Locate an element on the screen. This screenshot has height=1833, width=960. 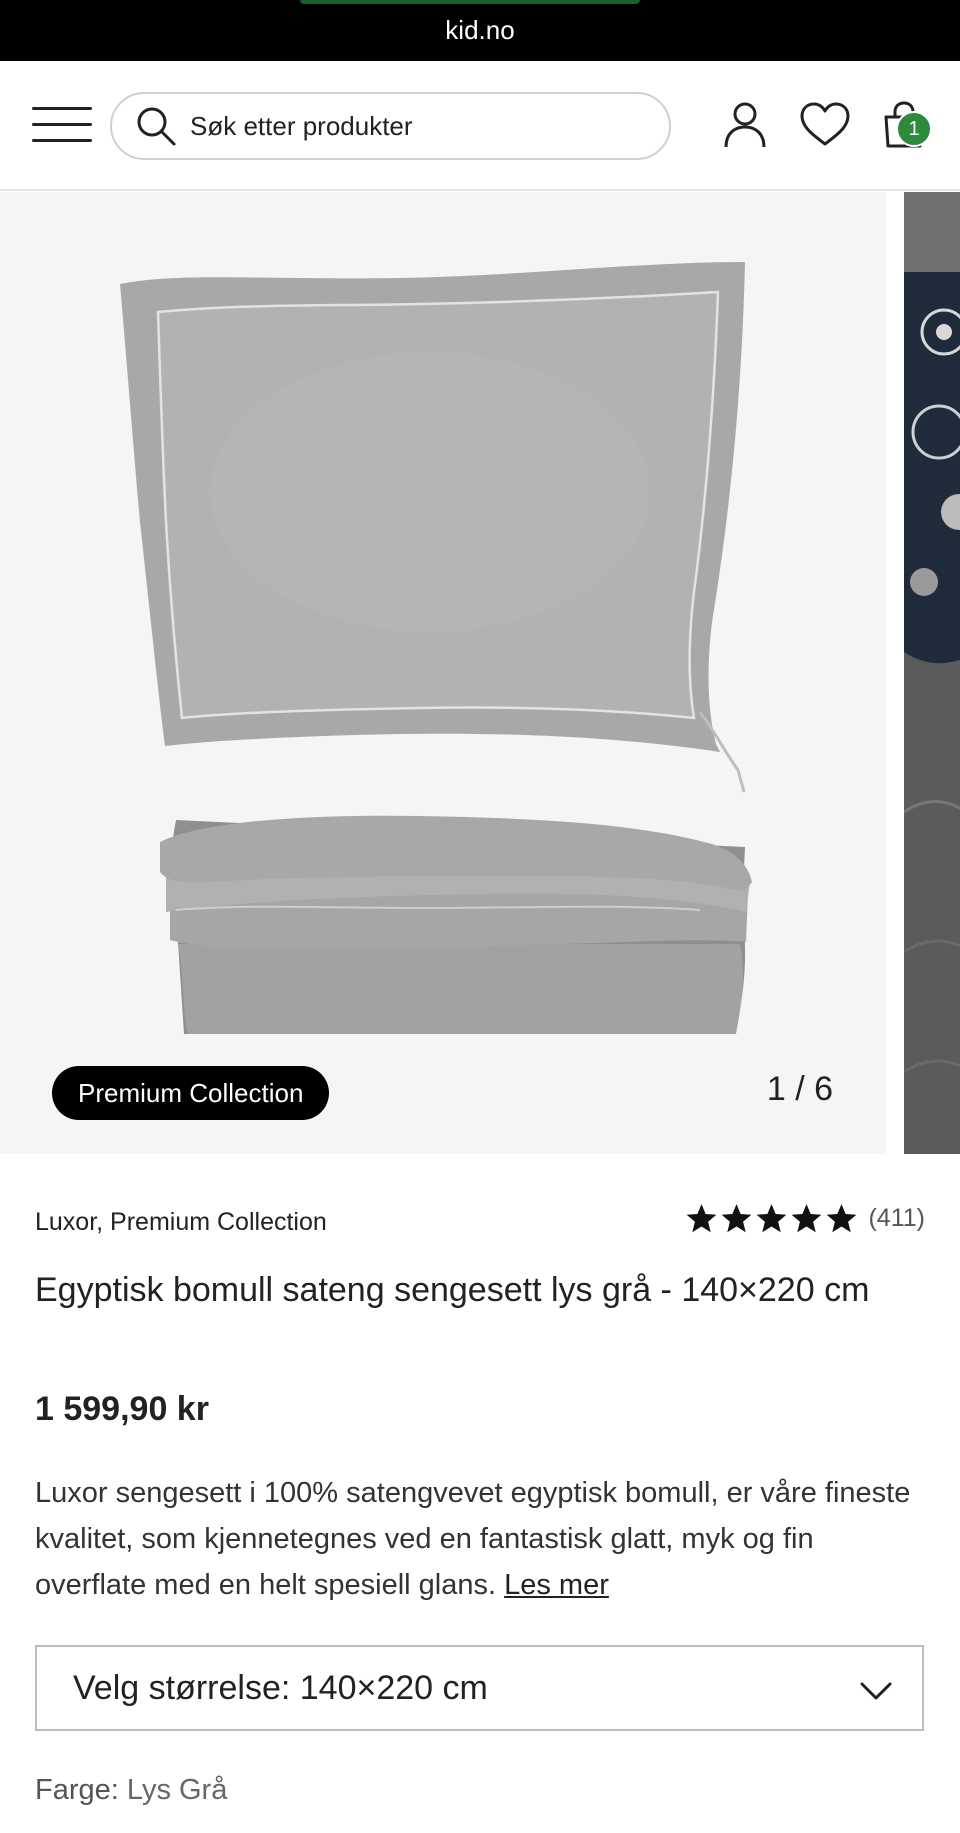
floral-bedding-image is located at coordinates (932, 673).